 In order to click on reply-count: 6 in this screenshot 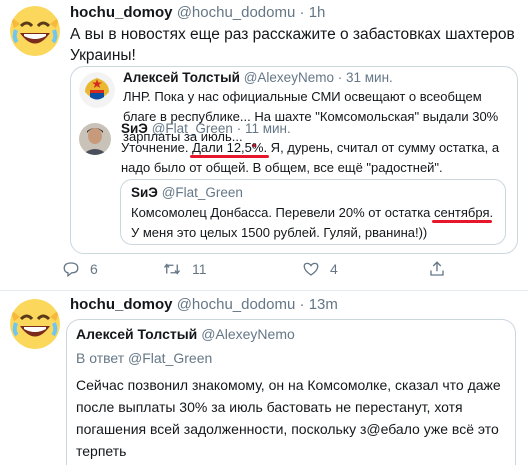, I will do `click(94, 269)`.